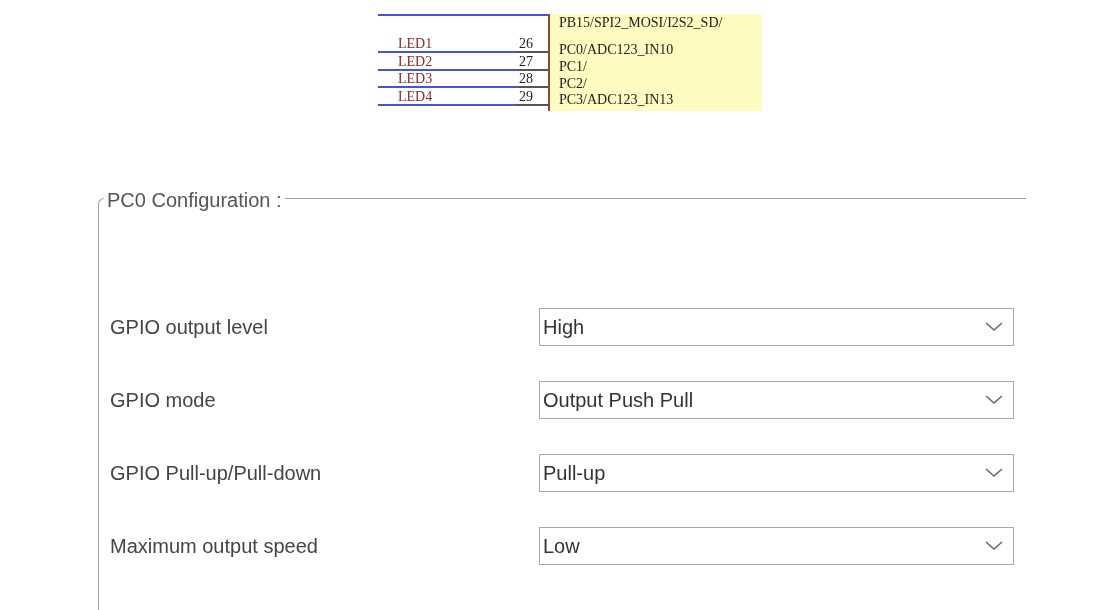 Image resolution: width=1094 pixels, height=610 pixels. I want to click on dropdown: Output Push Pull, so click(776, 400).